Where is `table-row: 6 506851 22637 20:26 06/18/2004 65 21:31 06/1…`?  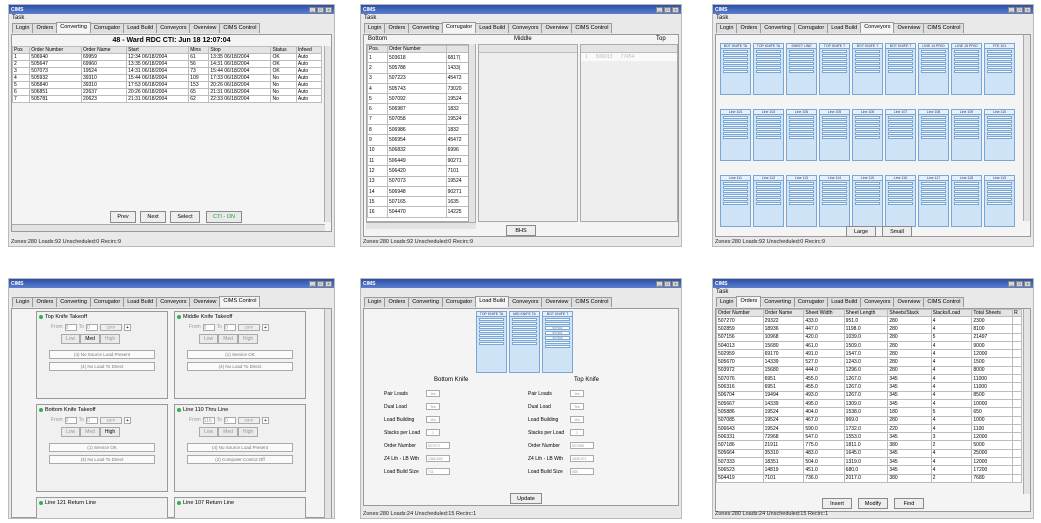
table-row: 6 506851 22637 20:26 06/18/2004 65 21:31 06/1… is located at coordinates (167, 92).